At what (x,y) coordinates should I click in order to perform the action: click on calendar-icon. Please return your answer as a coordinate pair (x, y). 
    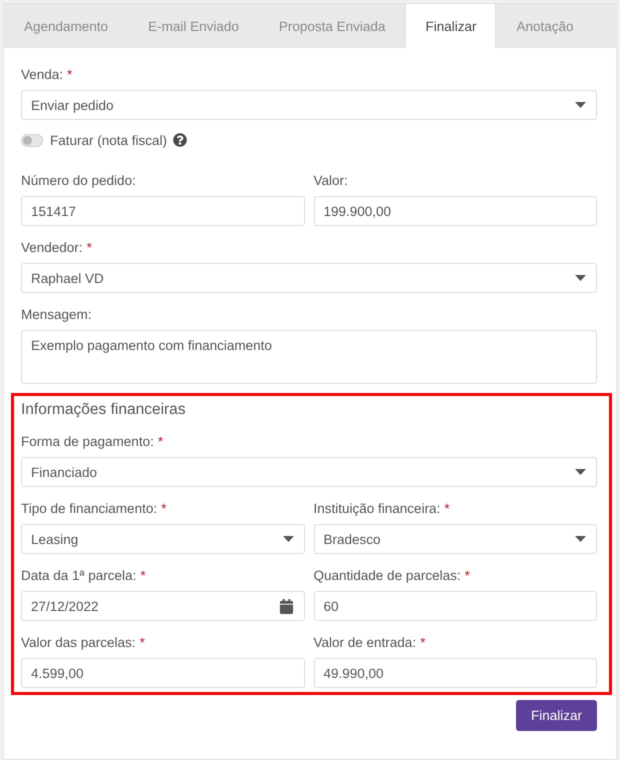
    Looking at the image, I should click on (286, 606).